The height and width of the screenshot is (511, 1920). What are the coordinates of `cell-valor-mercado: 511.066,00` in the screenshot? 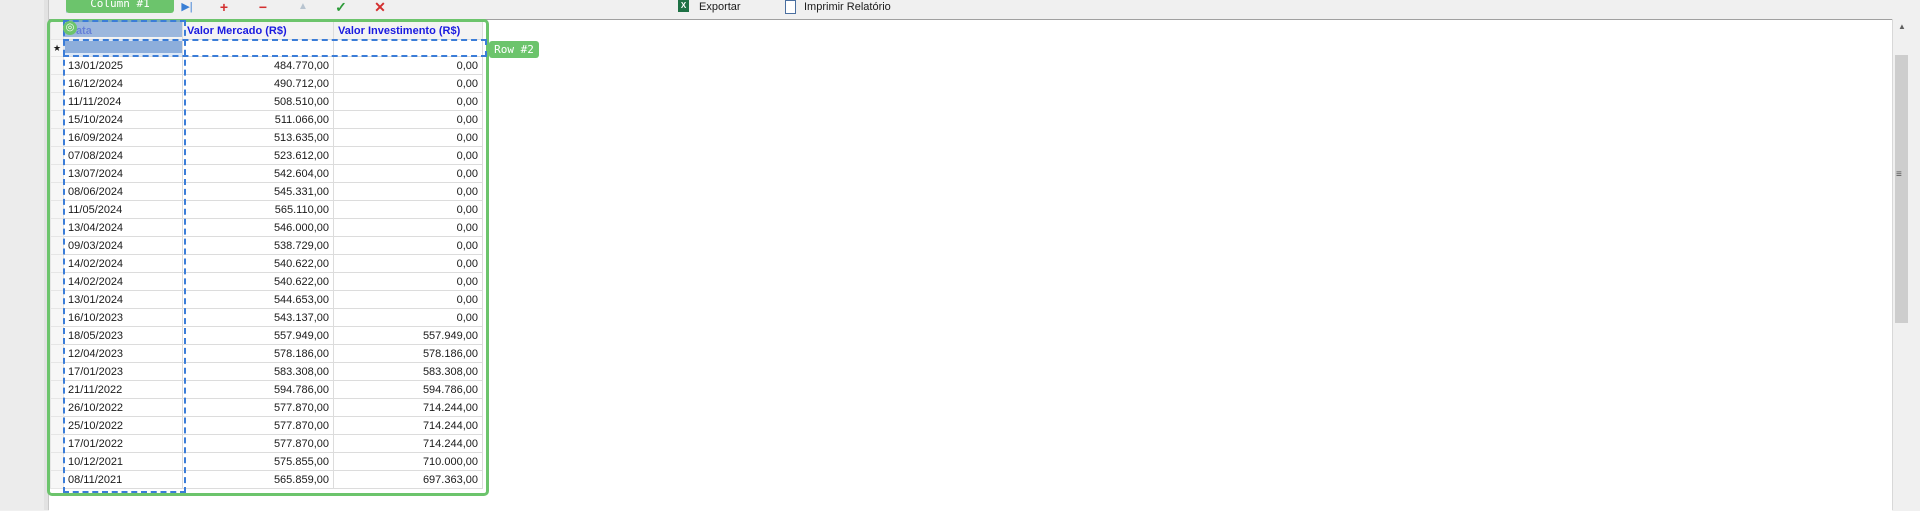 It's located at (258, 119).